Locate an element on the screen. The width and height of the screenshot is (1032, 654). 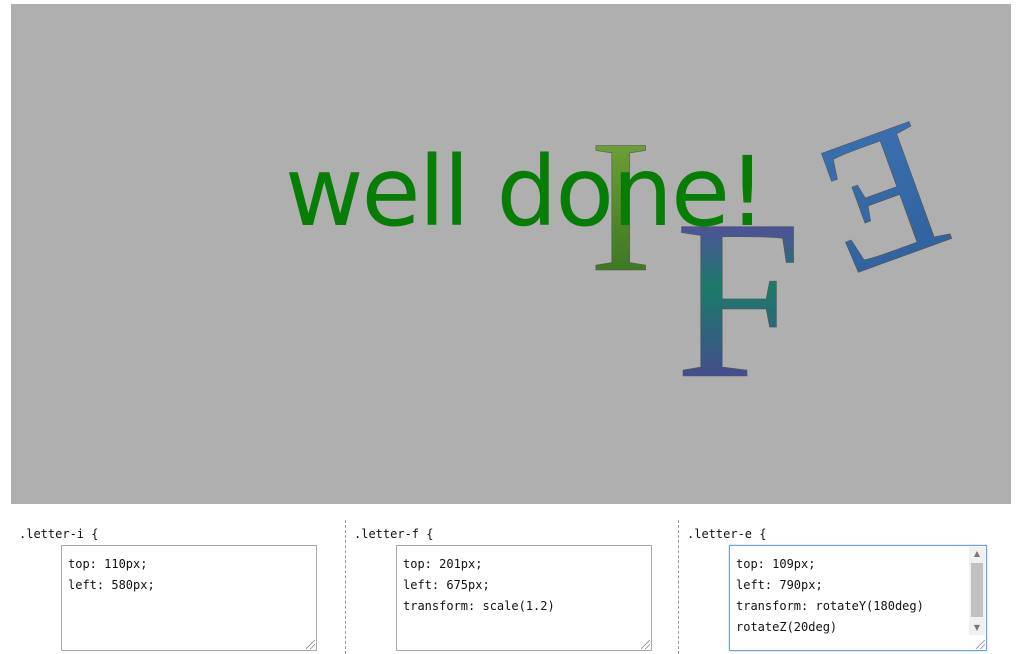
code-line: left: 790px; is located at coordinates (779, 585).